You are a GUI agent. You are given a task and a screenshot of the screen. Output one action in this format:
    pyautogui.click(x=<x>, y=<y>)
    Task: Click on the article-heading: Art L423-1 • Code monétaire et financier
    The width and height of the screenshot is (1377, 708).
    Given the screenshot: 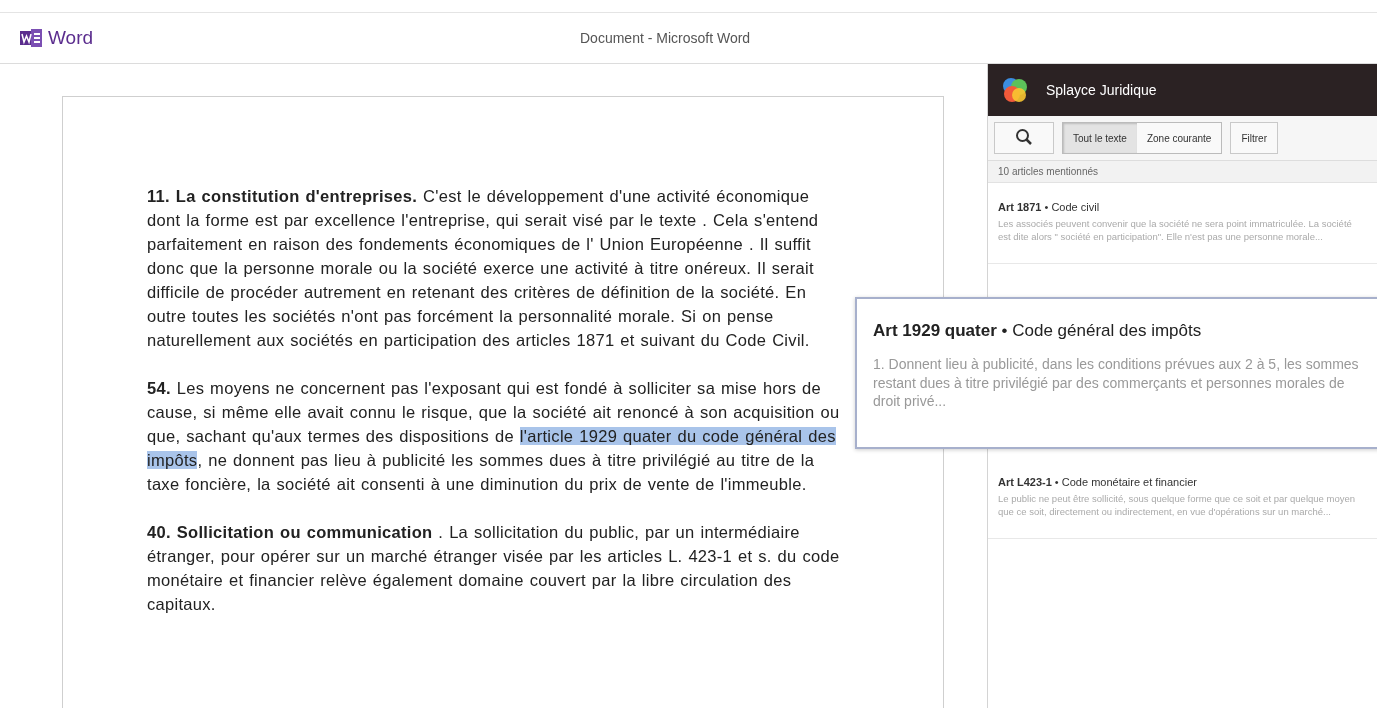 What is the action you would take?
    pyautogui.click(x=1098, y=482)
    